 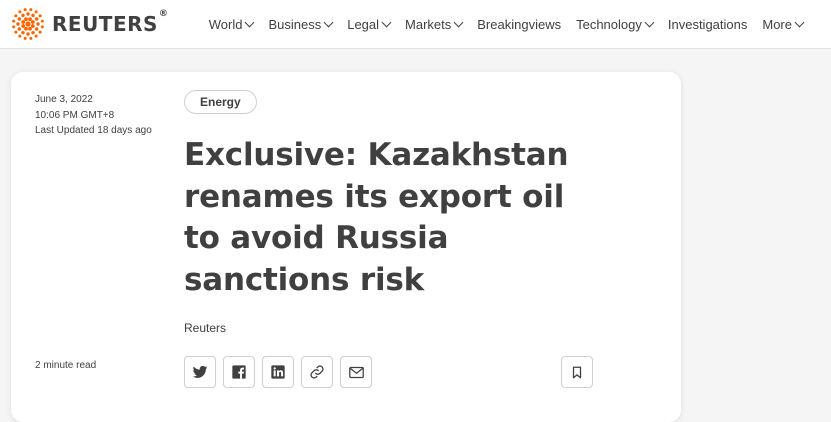 I want to click on nav-item-legal: Legal, so click(x=369, y=24).